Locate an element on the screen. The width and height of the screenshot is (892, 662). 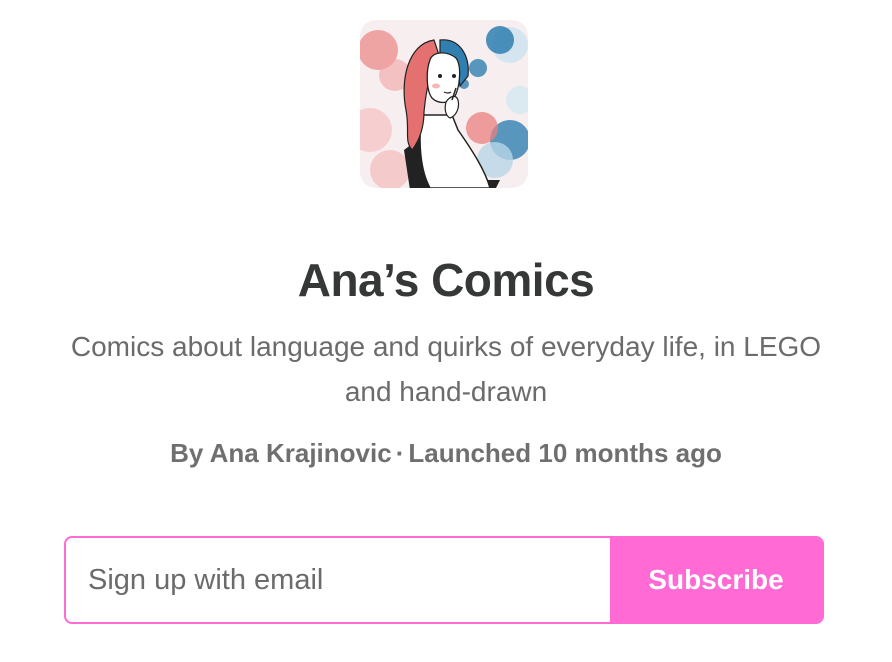
subscribe-button: Subscribe is located at coordinates (716, 580).